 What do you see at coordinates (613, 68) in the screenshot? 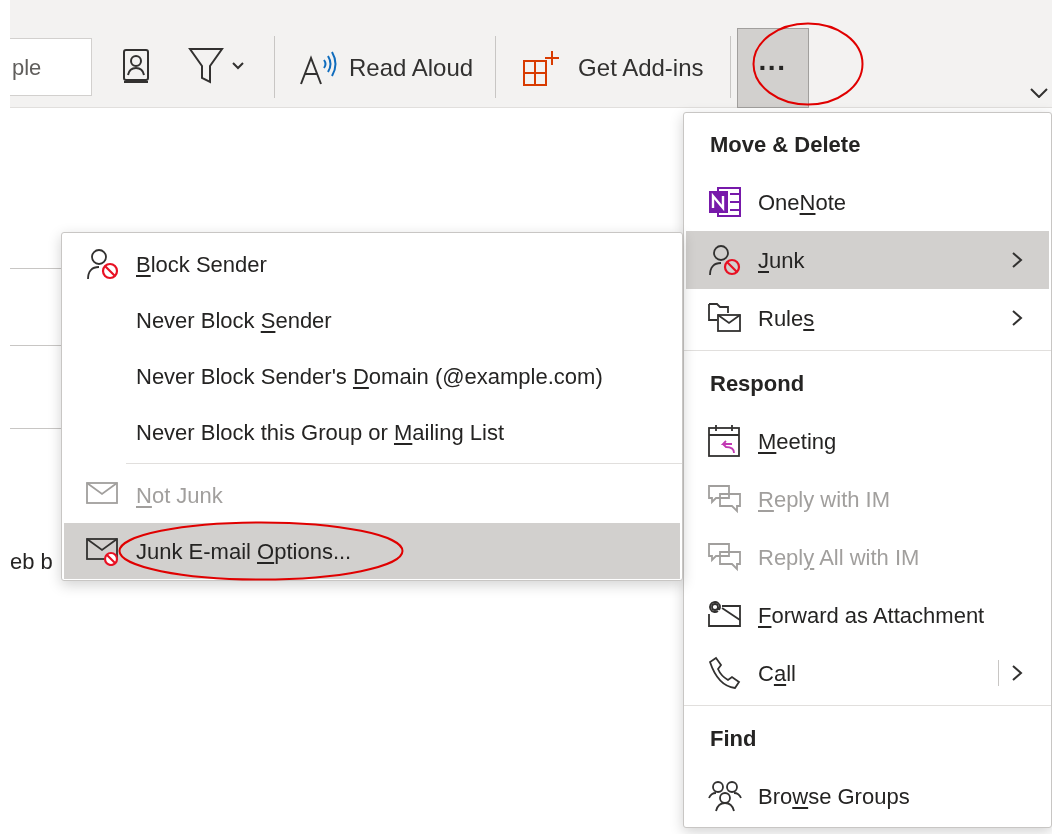
I see `get-add-ins-button: Get Add-ins` at bounding box center [613, 68].